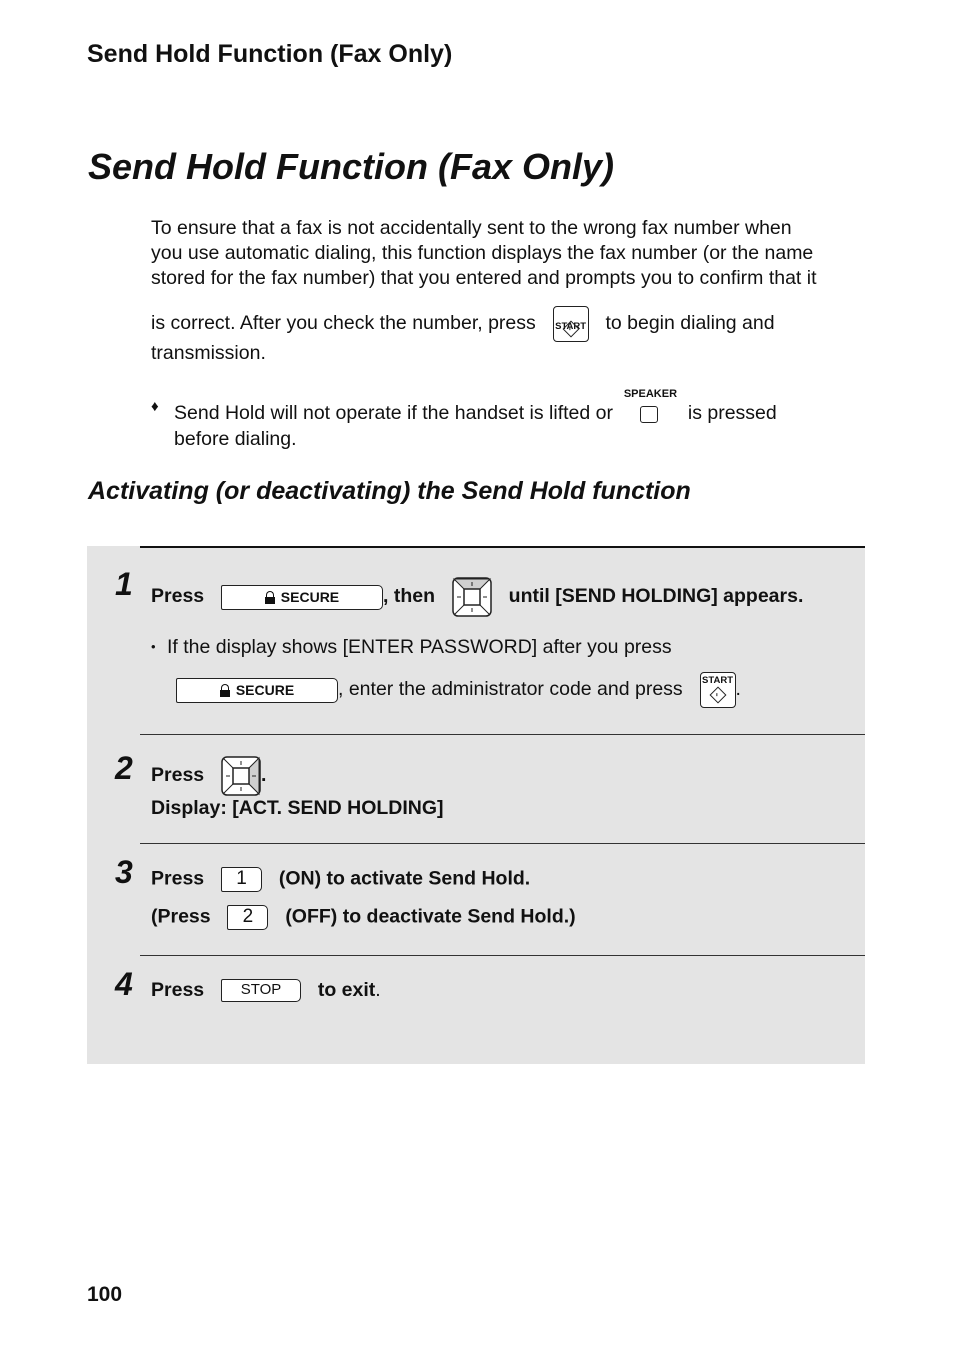 Image resolution: width=954 pixels, height=1352 pixels. I want to click on step-1-press: Press, so click(178, 596).